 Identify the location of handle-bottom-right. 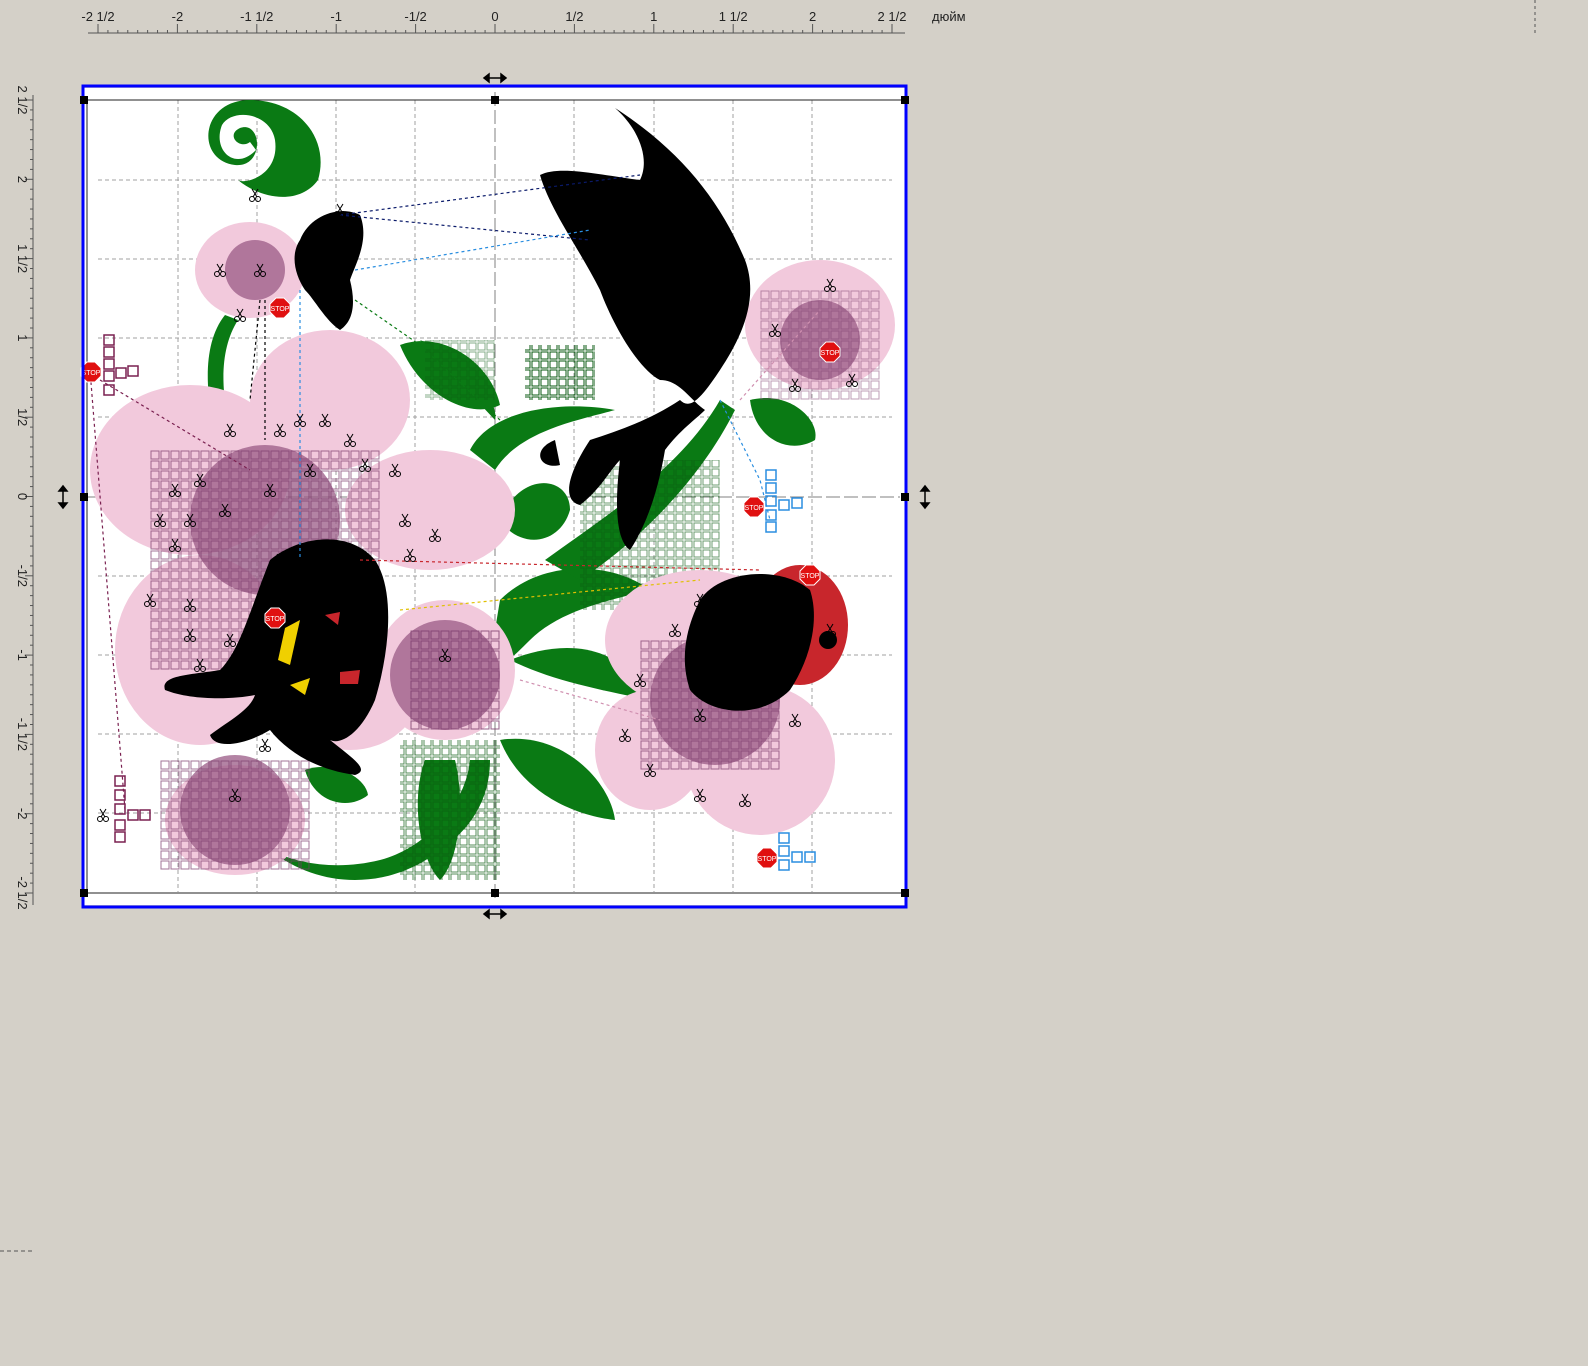
(905, 893).